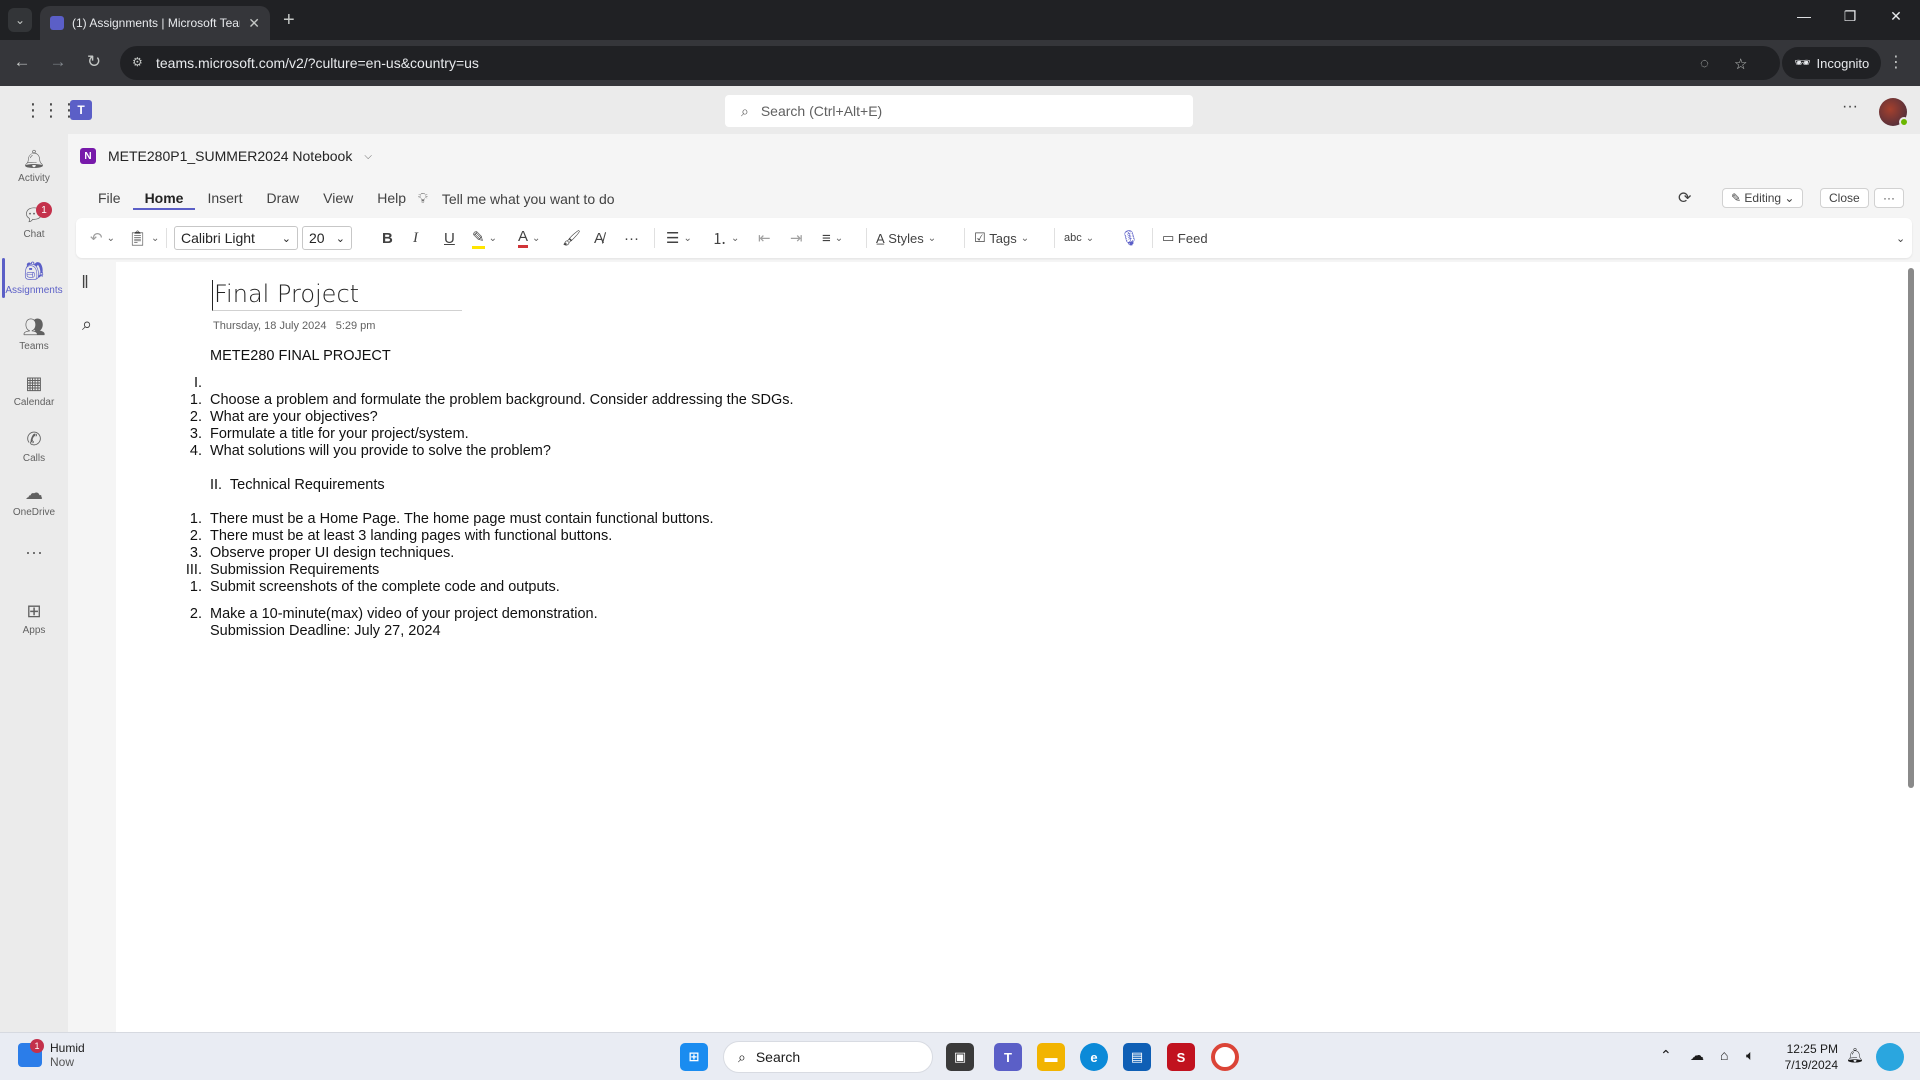  Describe the element at coordinates (1804, 1057) in the screenshot. I see `system-clock: 12:25 PM 7/19/2024` at that location.